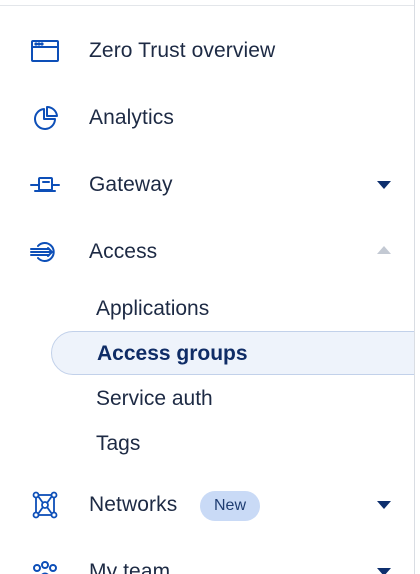 The width and height of the screenshot is (420, 574). I want to click on sidebar-subitem-tags: Tags, so click(232, 443).